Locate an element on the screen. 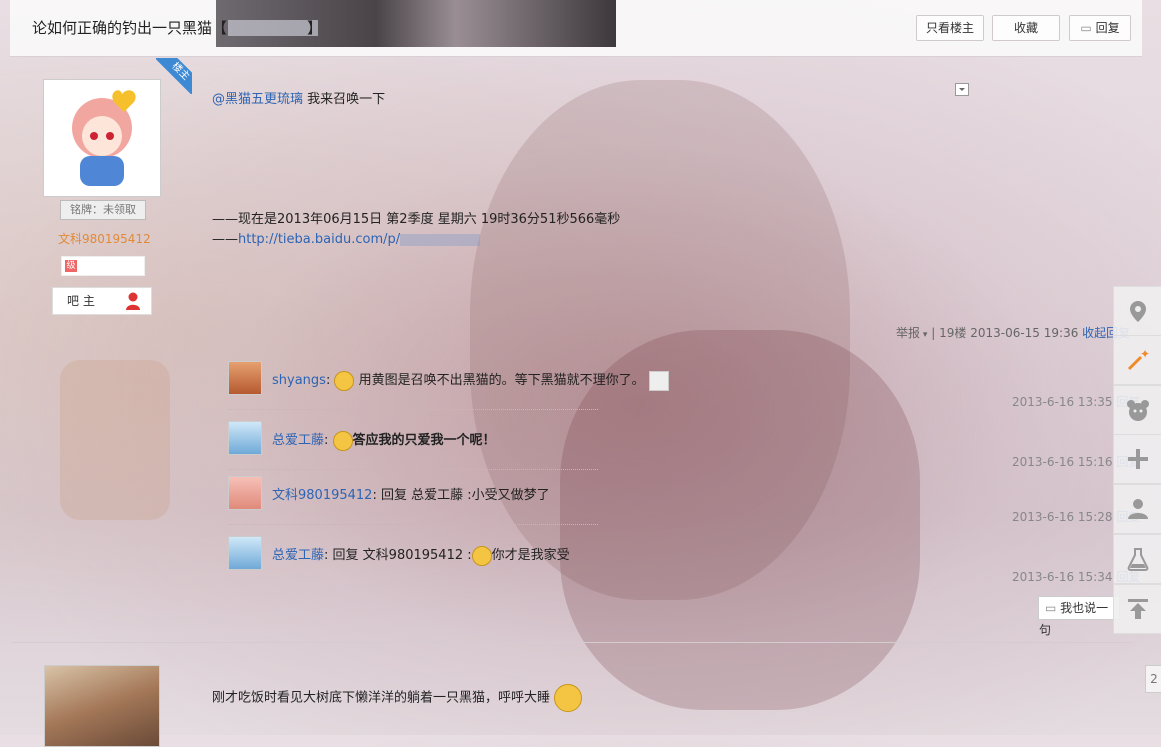 Image resolution: width=1161 pixels, height=747 pixels. reply-content-2: 你才是我家受 is located at coordinates (530, 555).